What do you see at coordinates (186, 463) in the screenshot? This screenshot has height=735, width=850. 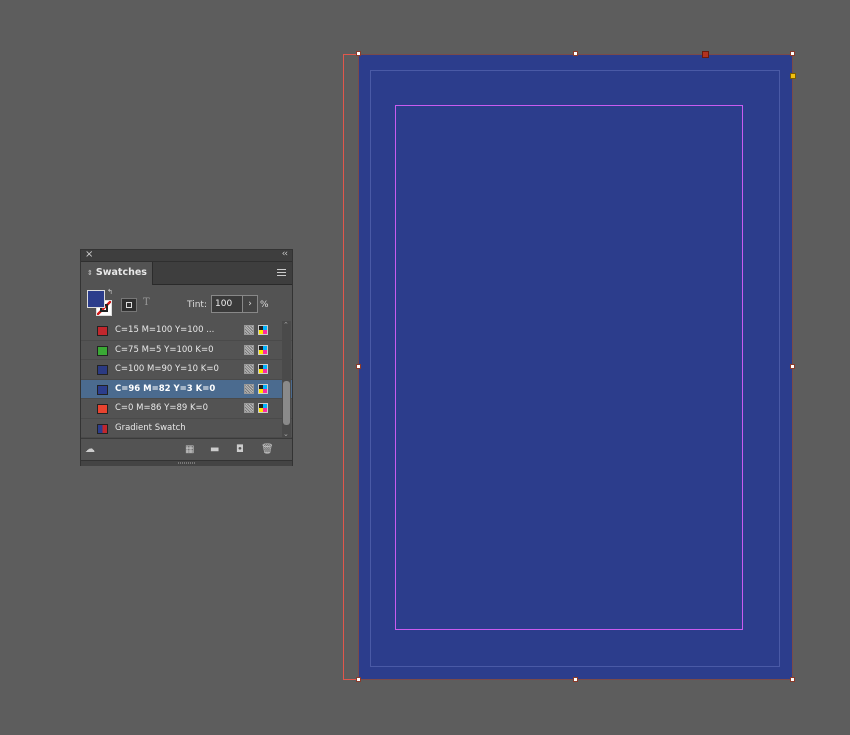 I see `panel-resize-grip` at bounding box center [186, 463].